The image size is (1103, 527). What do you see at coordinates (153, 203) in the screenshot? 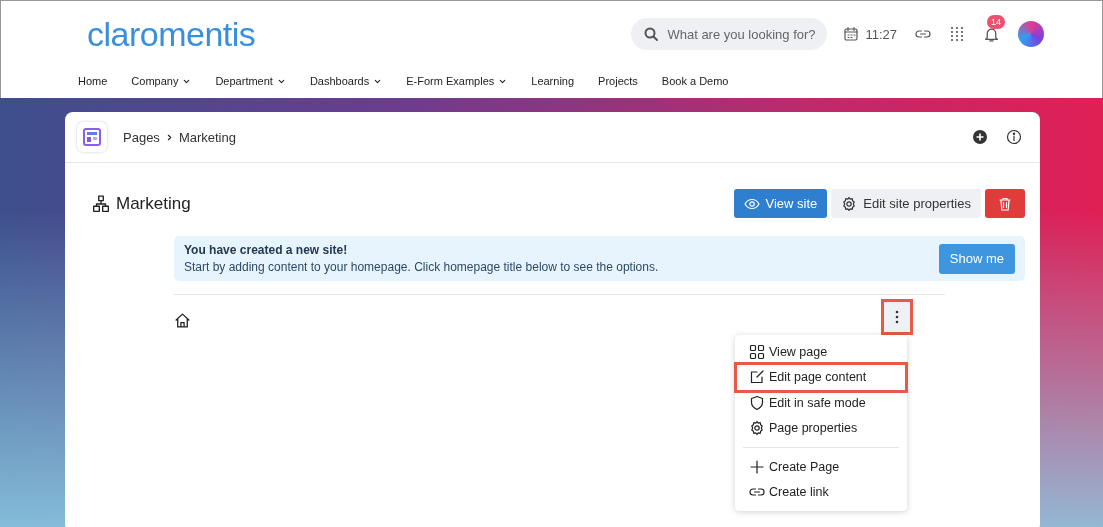
I see `site-title: Marketing` at bounding box center [153, 203].